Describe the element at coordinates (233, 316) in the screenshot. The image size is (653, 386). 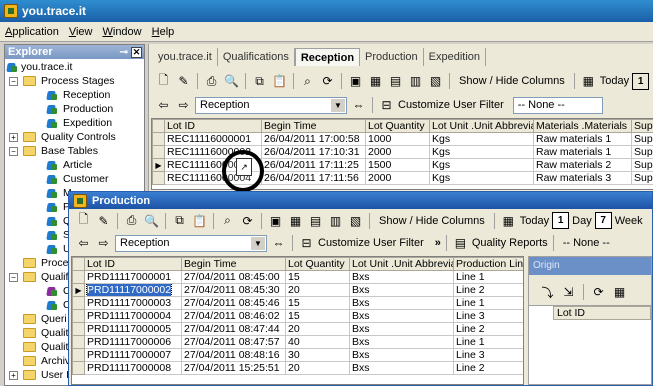
I see `cell: 27/04/2011 08:46:02` at that location.